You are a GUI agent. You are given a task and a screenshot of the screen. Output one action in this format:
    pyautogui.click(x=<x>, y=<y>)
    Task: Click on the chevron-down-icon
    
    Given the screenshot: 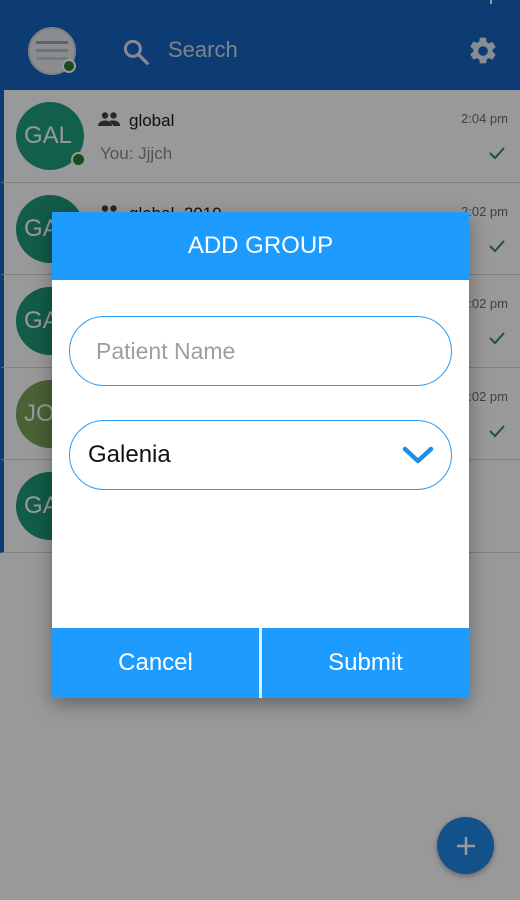 What is the action you would take?
    pyautogui.click(x=418, y=455)
    